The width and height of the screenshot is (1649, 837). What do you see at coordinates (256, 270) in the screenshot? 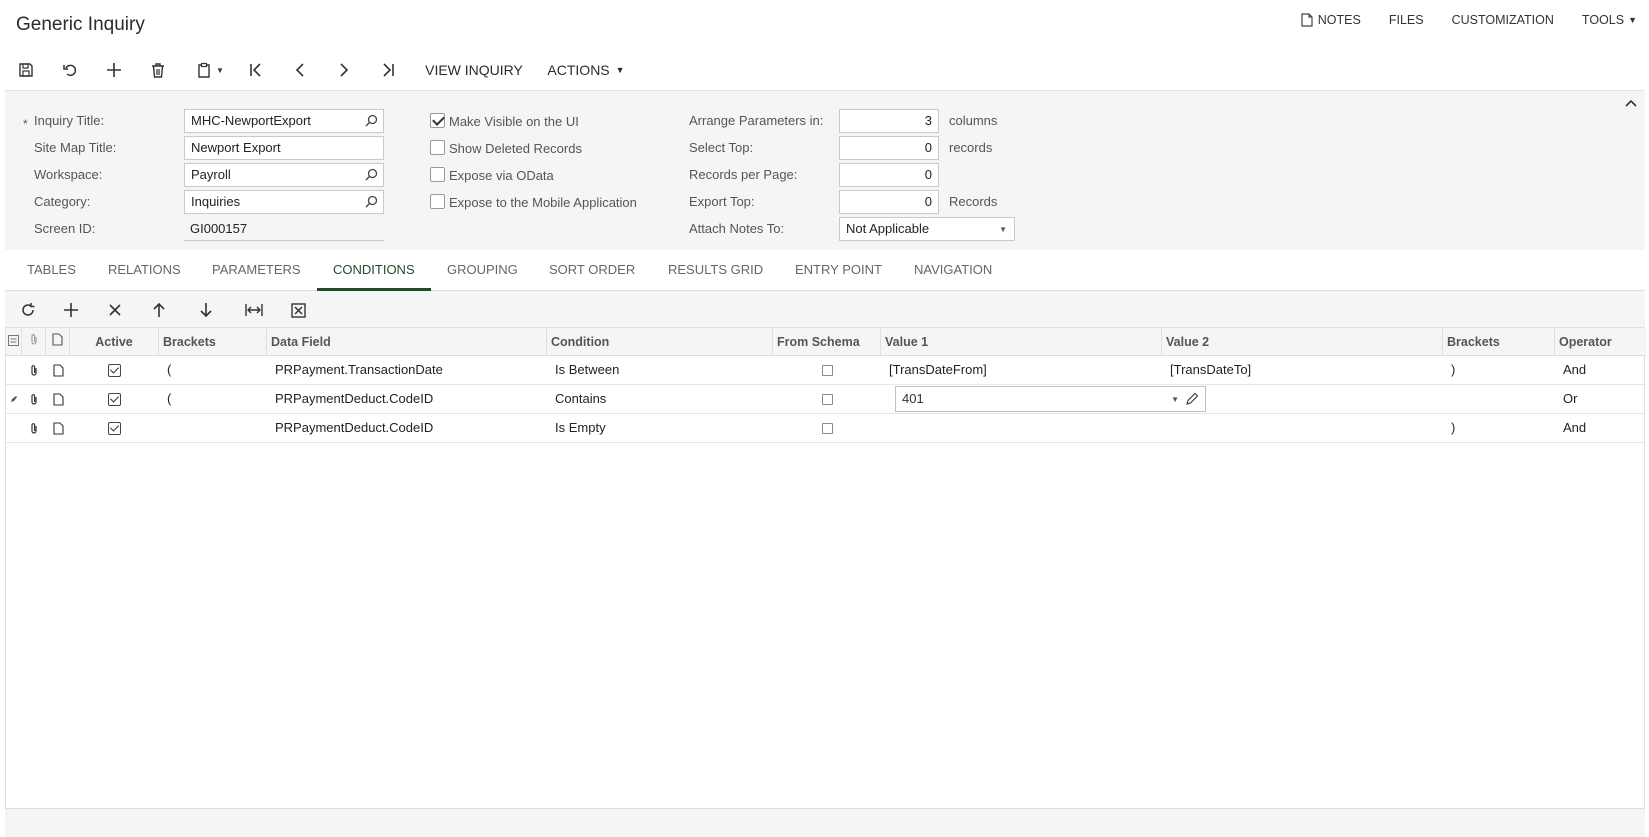
I see `tab-parameters: PARAMETERS` at bounding box center [256, 270].